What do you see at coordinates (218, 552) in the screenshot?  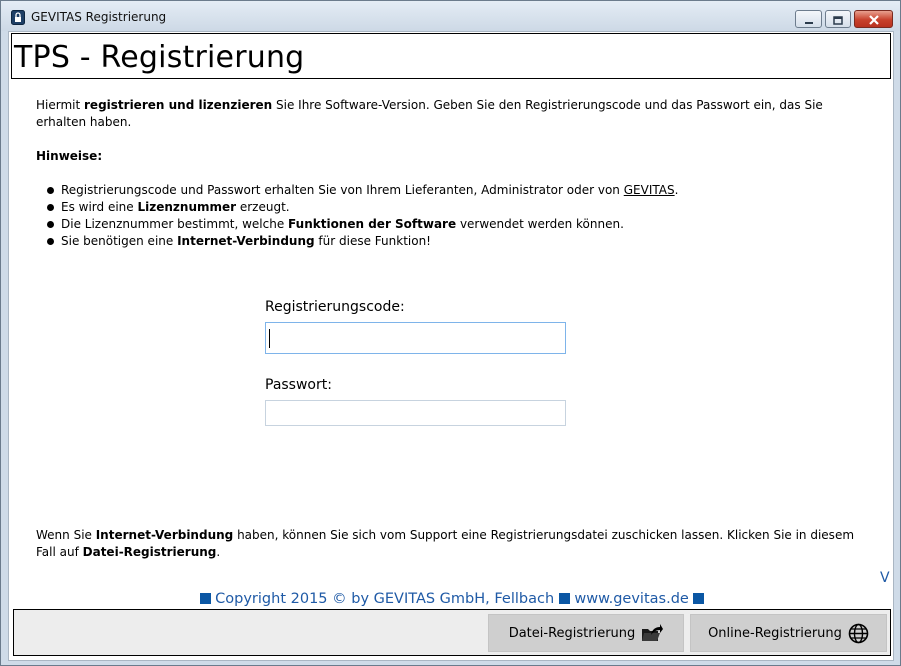 I see `info-text: .` at bounding box center [218, 552].